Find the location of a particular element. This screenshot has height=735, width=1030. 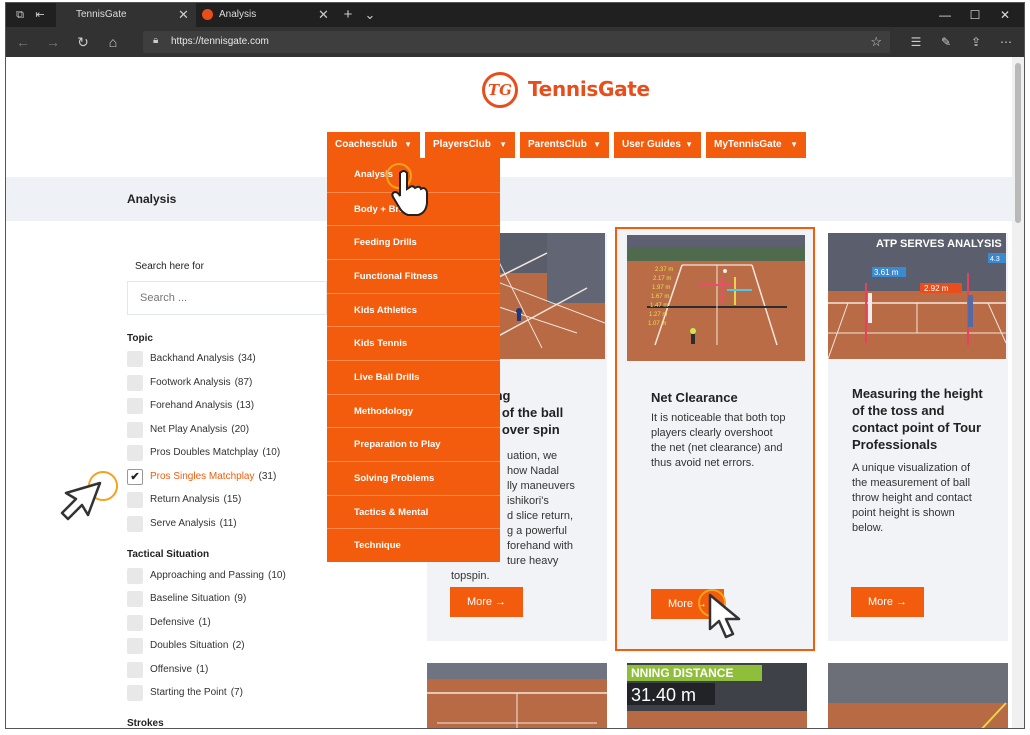

facet-heading-topic: Topic is located at coordinates (140, 338).